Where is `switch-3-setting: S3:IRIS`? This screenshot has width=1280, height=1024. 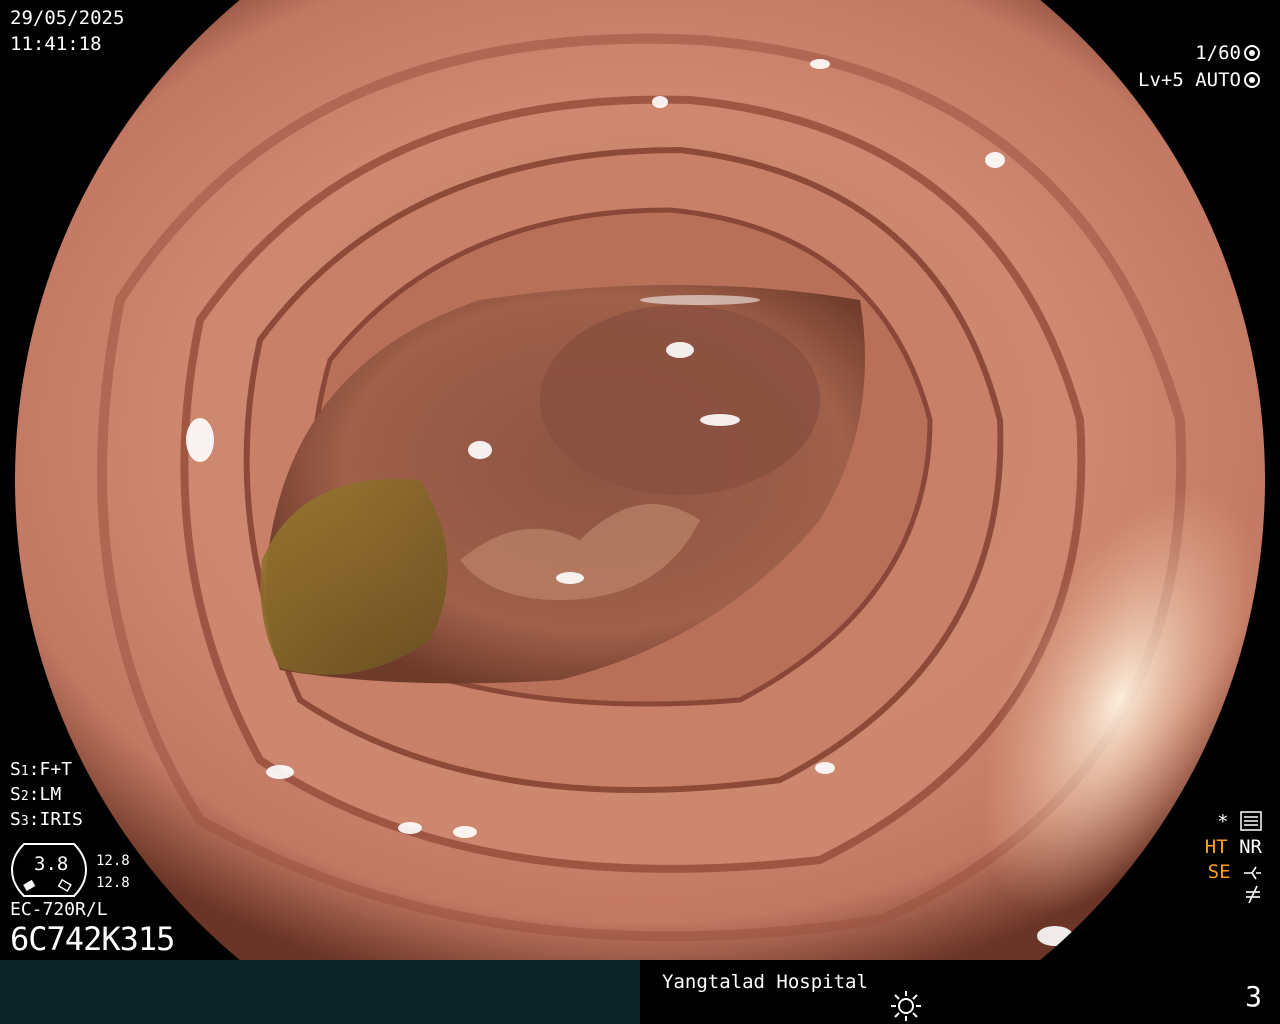 switch-3-setting: S3:IRIS is located at coordinates (46, 821).